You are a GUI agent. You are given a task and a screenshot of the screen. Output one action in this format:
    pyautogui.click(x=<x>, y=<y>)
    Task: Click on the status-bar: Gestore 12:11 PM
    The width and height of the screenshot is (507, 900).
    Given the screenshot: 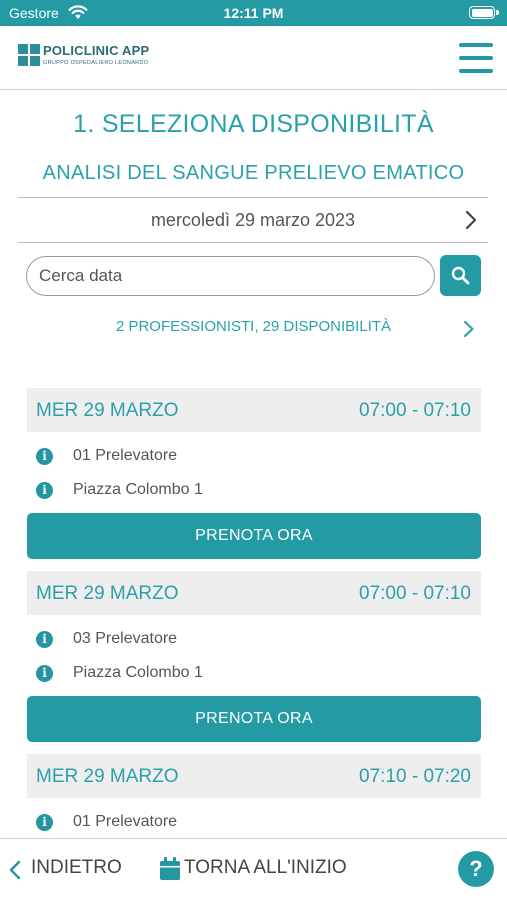 What is the action you would take?
    pyautogui.click(x=253, y=13)
    